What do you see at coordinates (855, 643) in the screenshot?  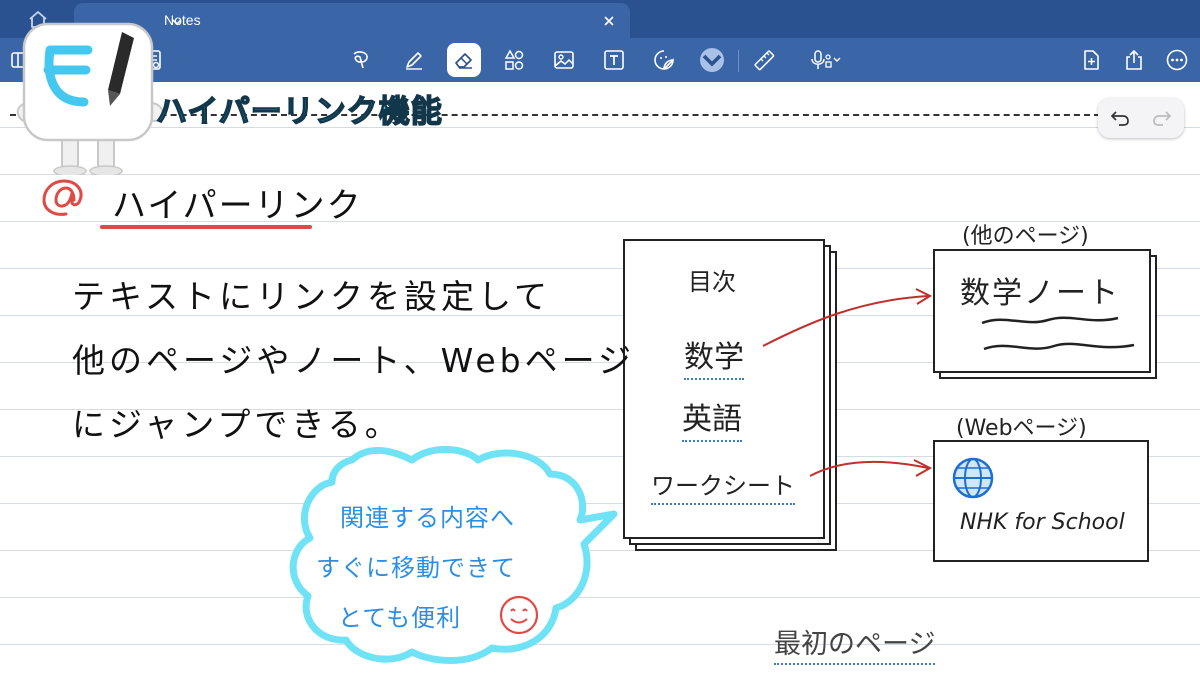 I see `first-page-link: 最初のページ` at bounding box center [855, 643].